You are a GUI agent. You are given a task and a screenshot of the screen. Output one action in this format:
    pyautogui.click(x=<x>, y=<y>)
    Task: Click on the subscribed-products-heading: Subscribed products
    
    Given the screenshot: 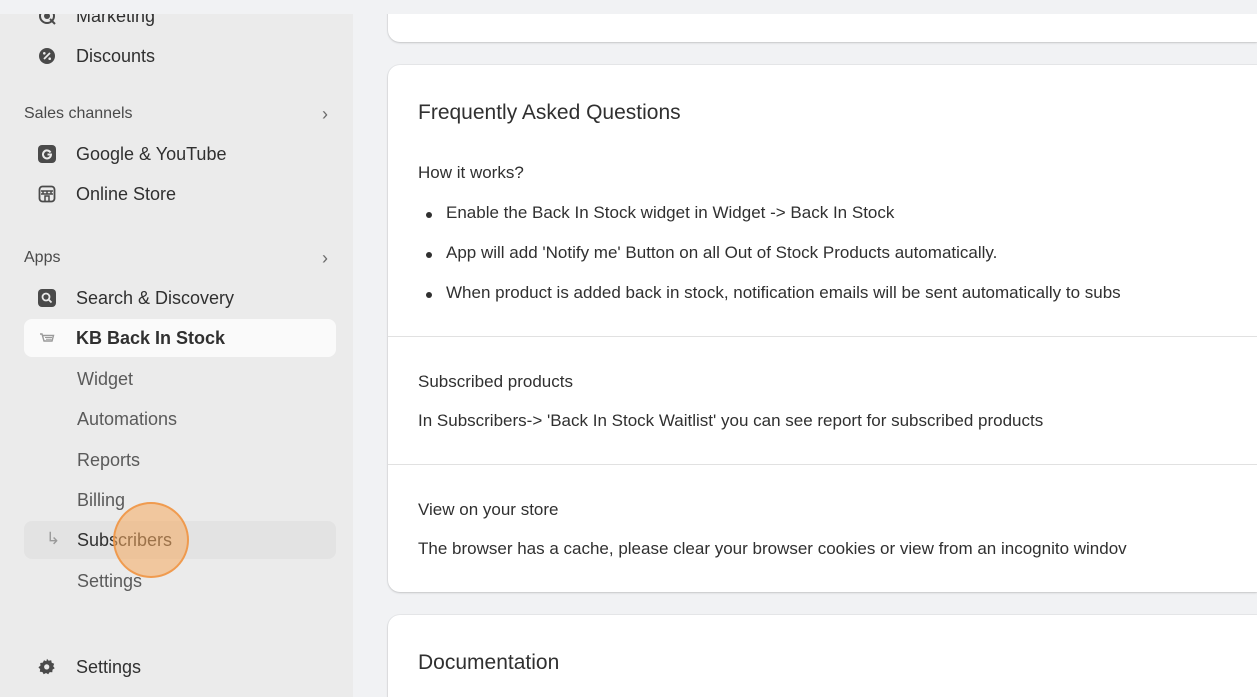 What is the action you would take?
    pyautogui.click(x=495, y=381)
    